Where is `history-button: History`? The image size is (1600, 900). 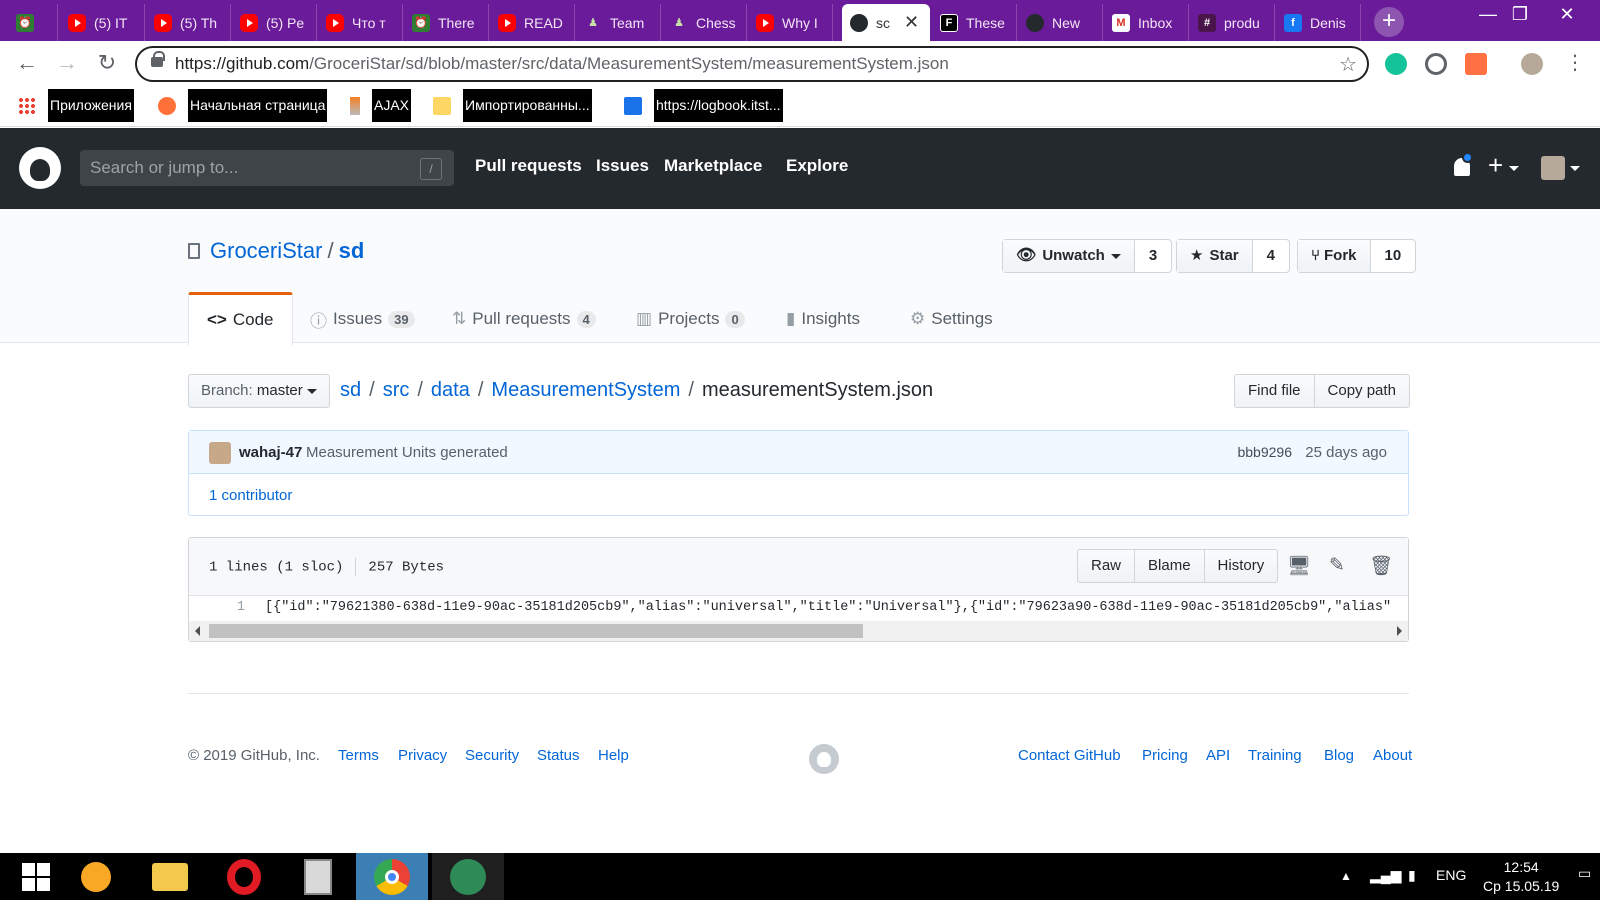
history-button: History is located at coordinates (1240, 566).